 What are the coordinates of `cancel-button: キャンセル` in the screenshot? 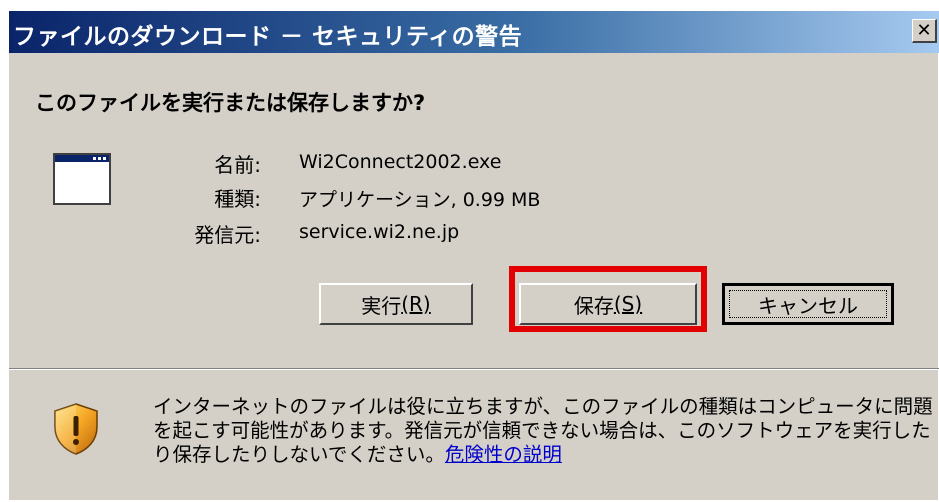 It's located at (808, 304).